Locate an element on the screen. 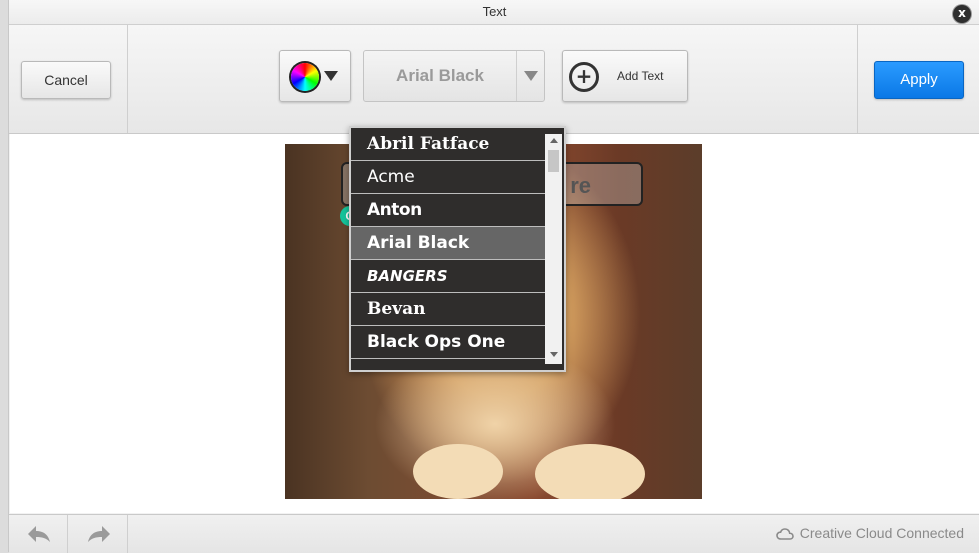 This screenshot has height=553, width=979. undo-icon is located at coordinates (39, 534).